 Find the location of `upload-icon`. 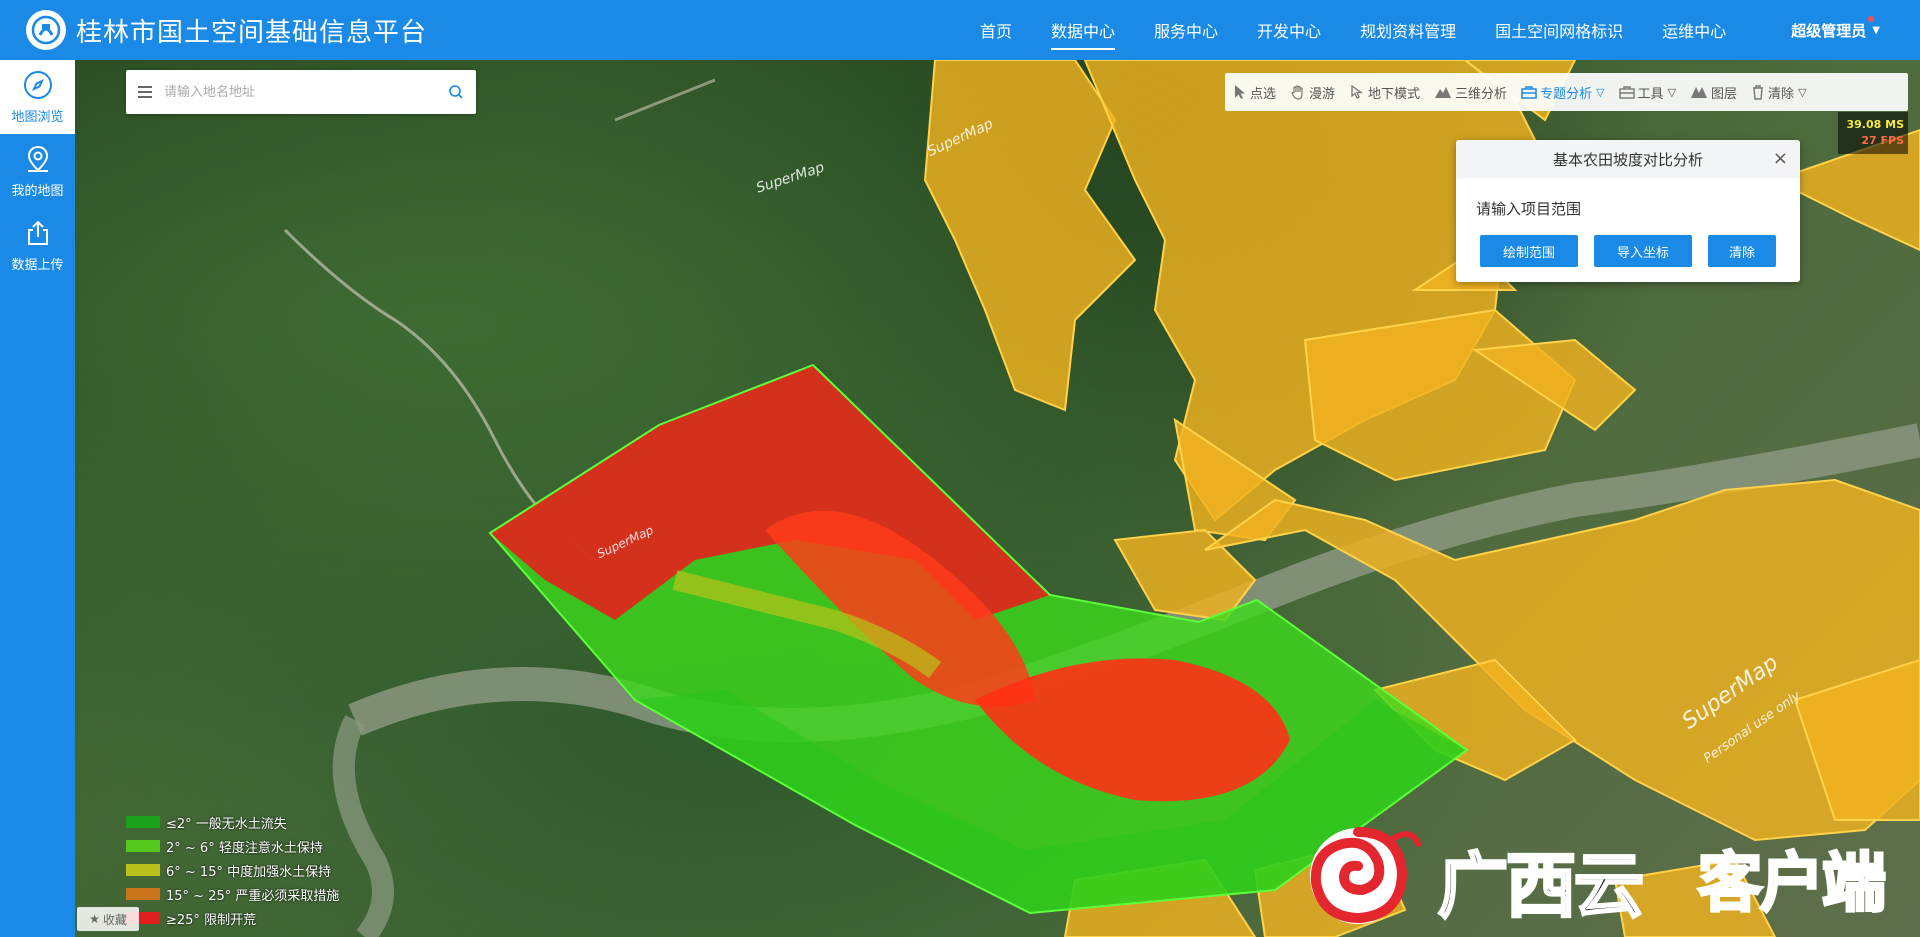

upload-icon is located at coordinates (37, 232).